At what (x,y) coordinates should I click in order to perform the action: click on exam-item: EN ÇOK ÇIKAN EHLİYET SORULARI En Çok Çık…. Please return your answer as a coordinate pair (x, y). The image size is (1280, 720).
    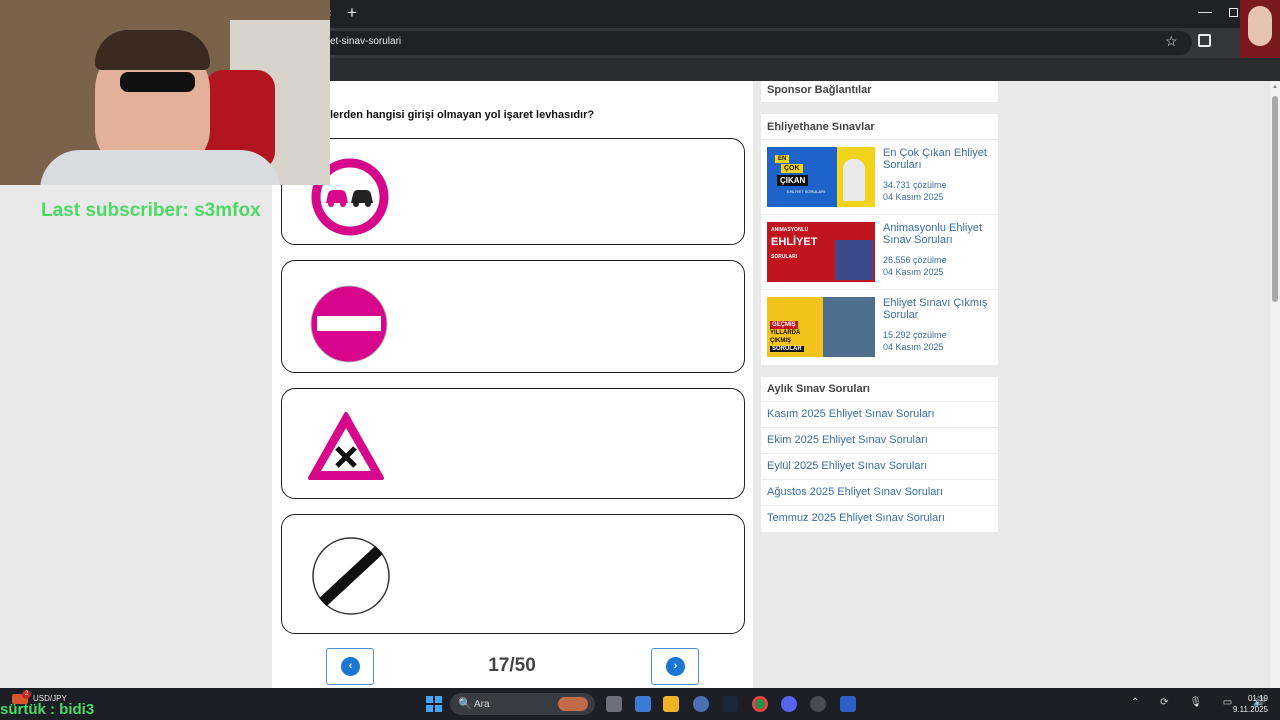
    Looking at the image, I should click on (879, 178).